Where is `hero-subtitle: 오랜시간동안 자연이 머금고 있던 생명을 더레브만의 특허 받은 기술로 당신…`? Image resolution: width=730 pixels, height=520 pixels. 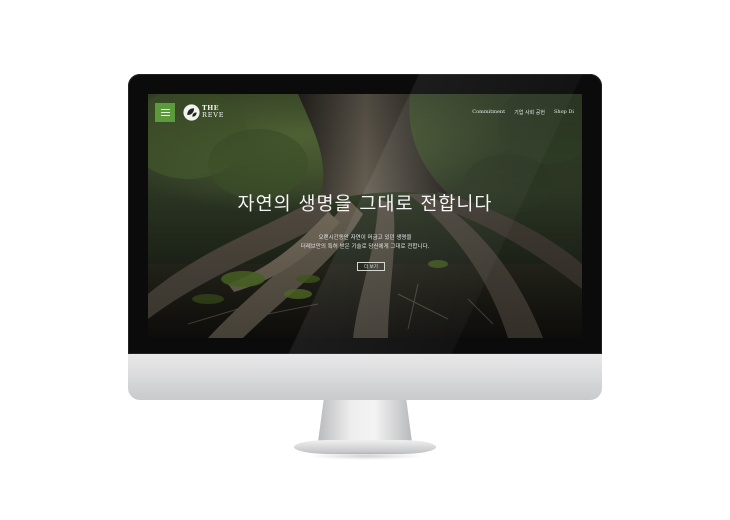 hero-subtitle: 오랜시간동안 자연이 머금고 있던 생명을 더레브만의 특허 받은 기술로 당신… is located at coordinates (365, 243).